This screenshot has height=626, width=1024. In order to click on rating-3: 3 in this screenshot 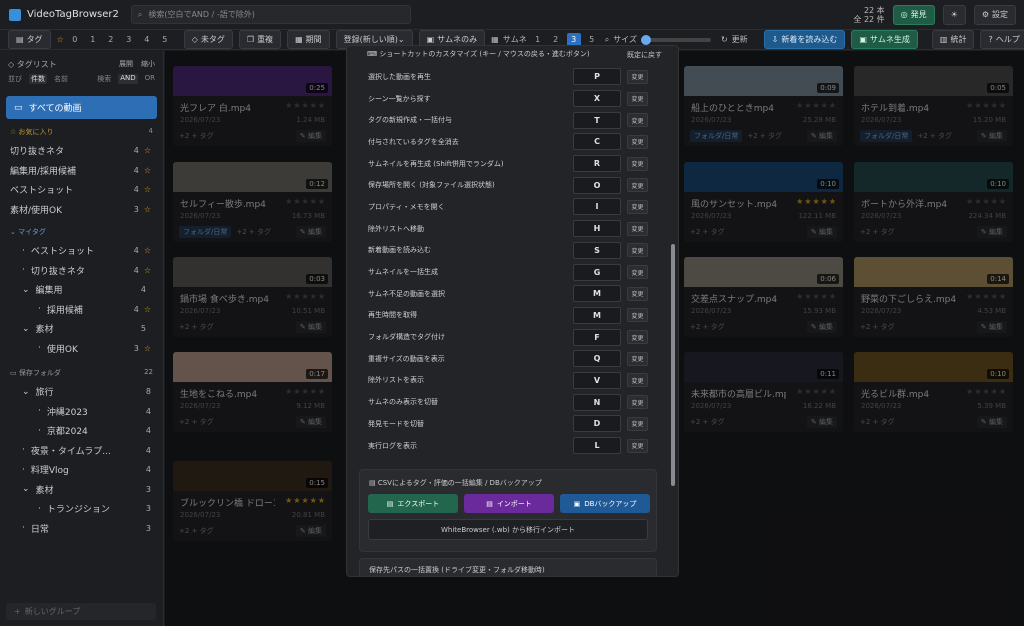, I will do `click(129, 40)`.